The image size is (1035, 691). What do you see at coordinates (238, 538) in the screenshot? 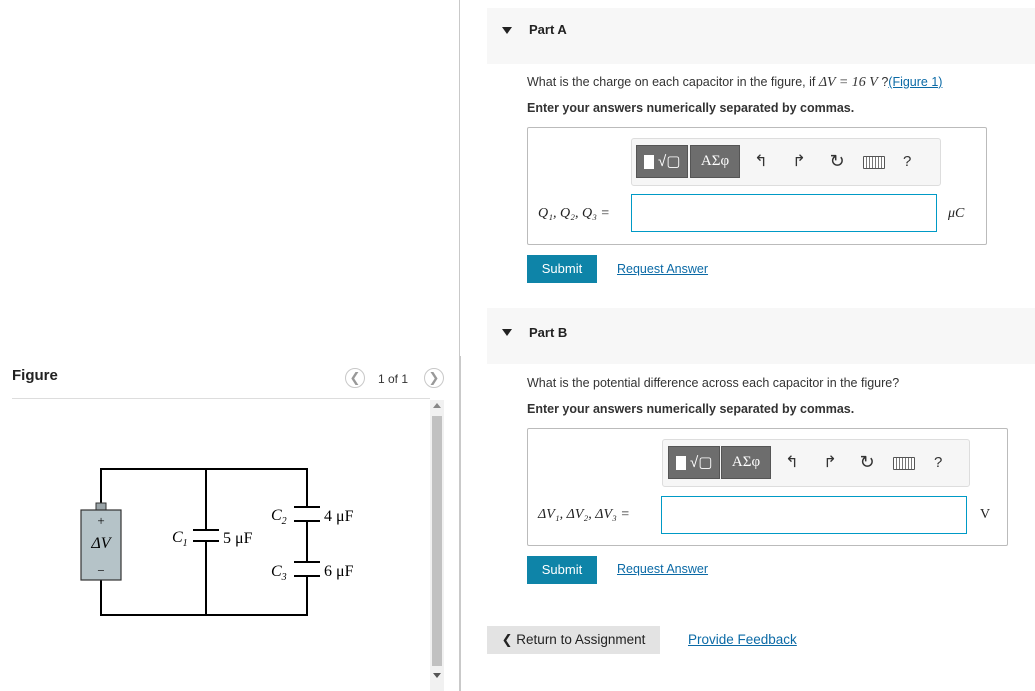
I see `c1-value: 5 μF` at bounding box center [238, 538].